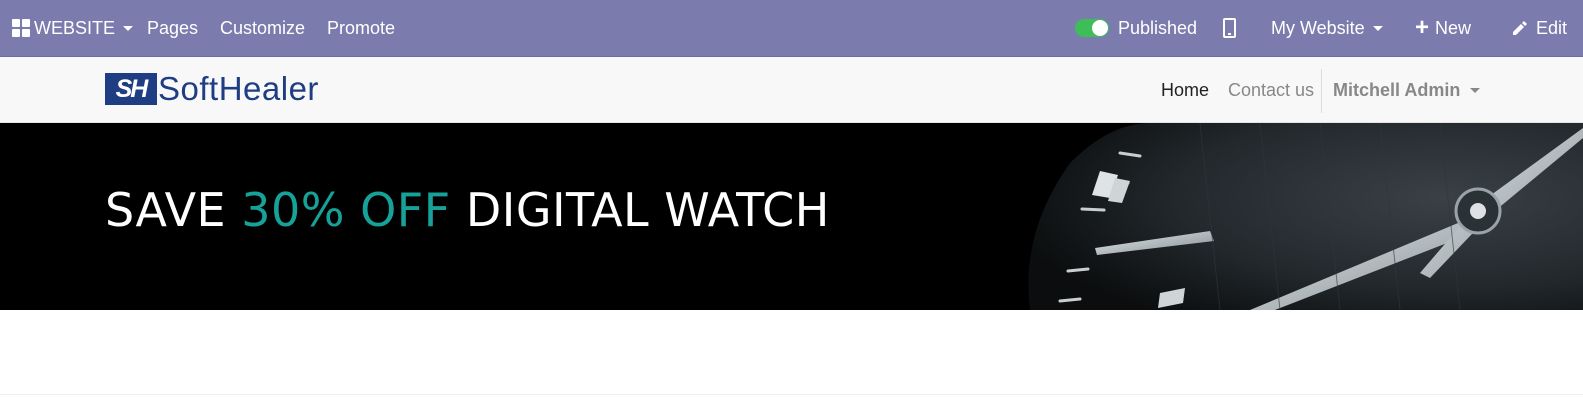  Describe the element at coordinates (1453, 27) in the screenshot. I see `new-label: New` at that location.